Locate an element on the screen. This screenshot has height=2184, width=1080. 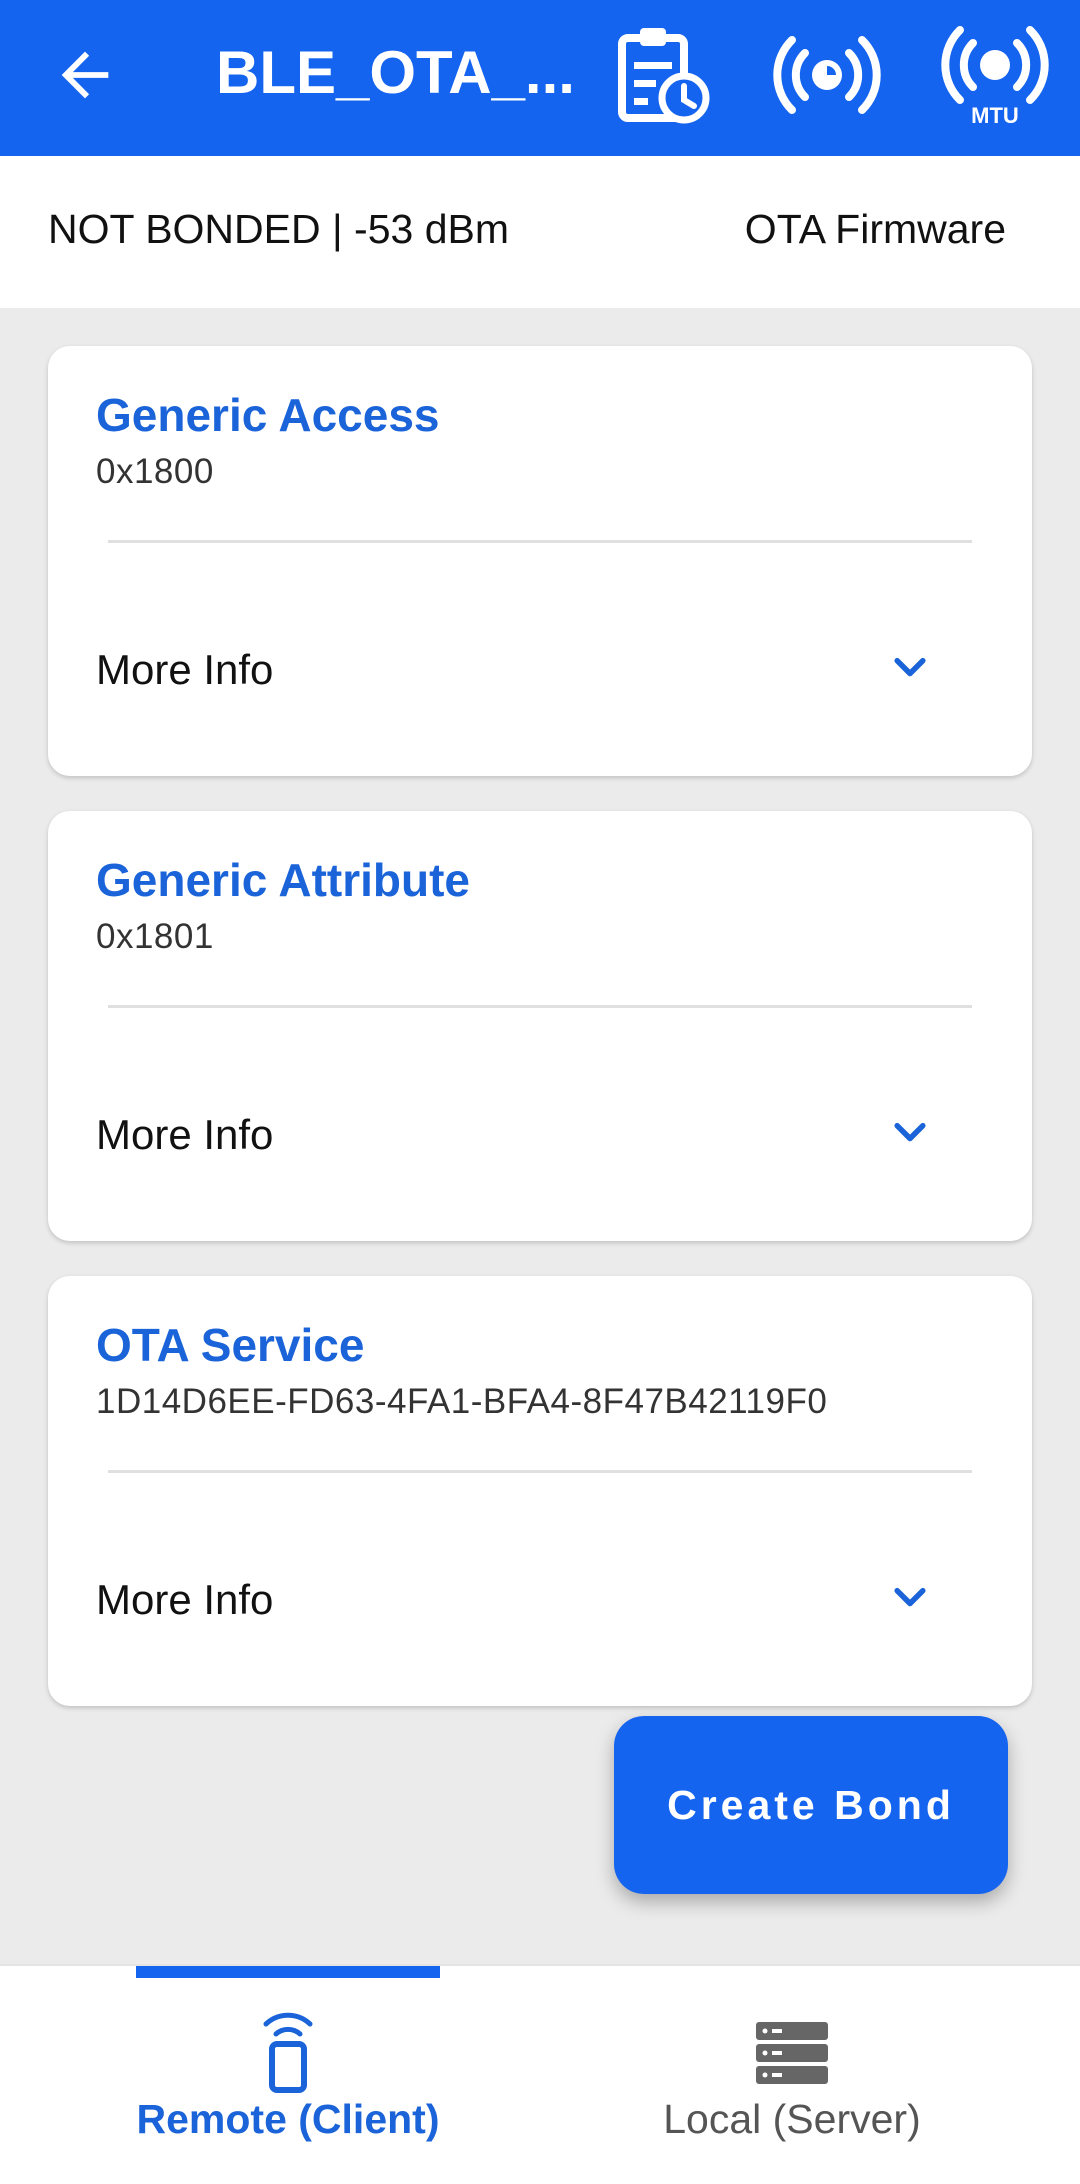
service-name: Generic Access is located at coordinates (268, 415).